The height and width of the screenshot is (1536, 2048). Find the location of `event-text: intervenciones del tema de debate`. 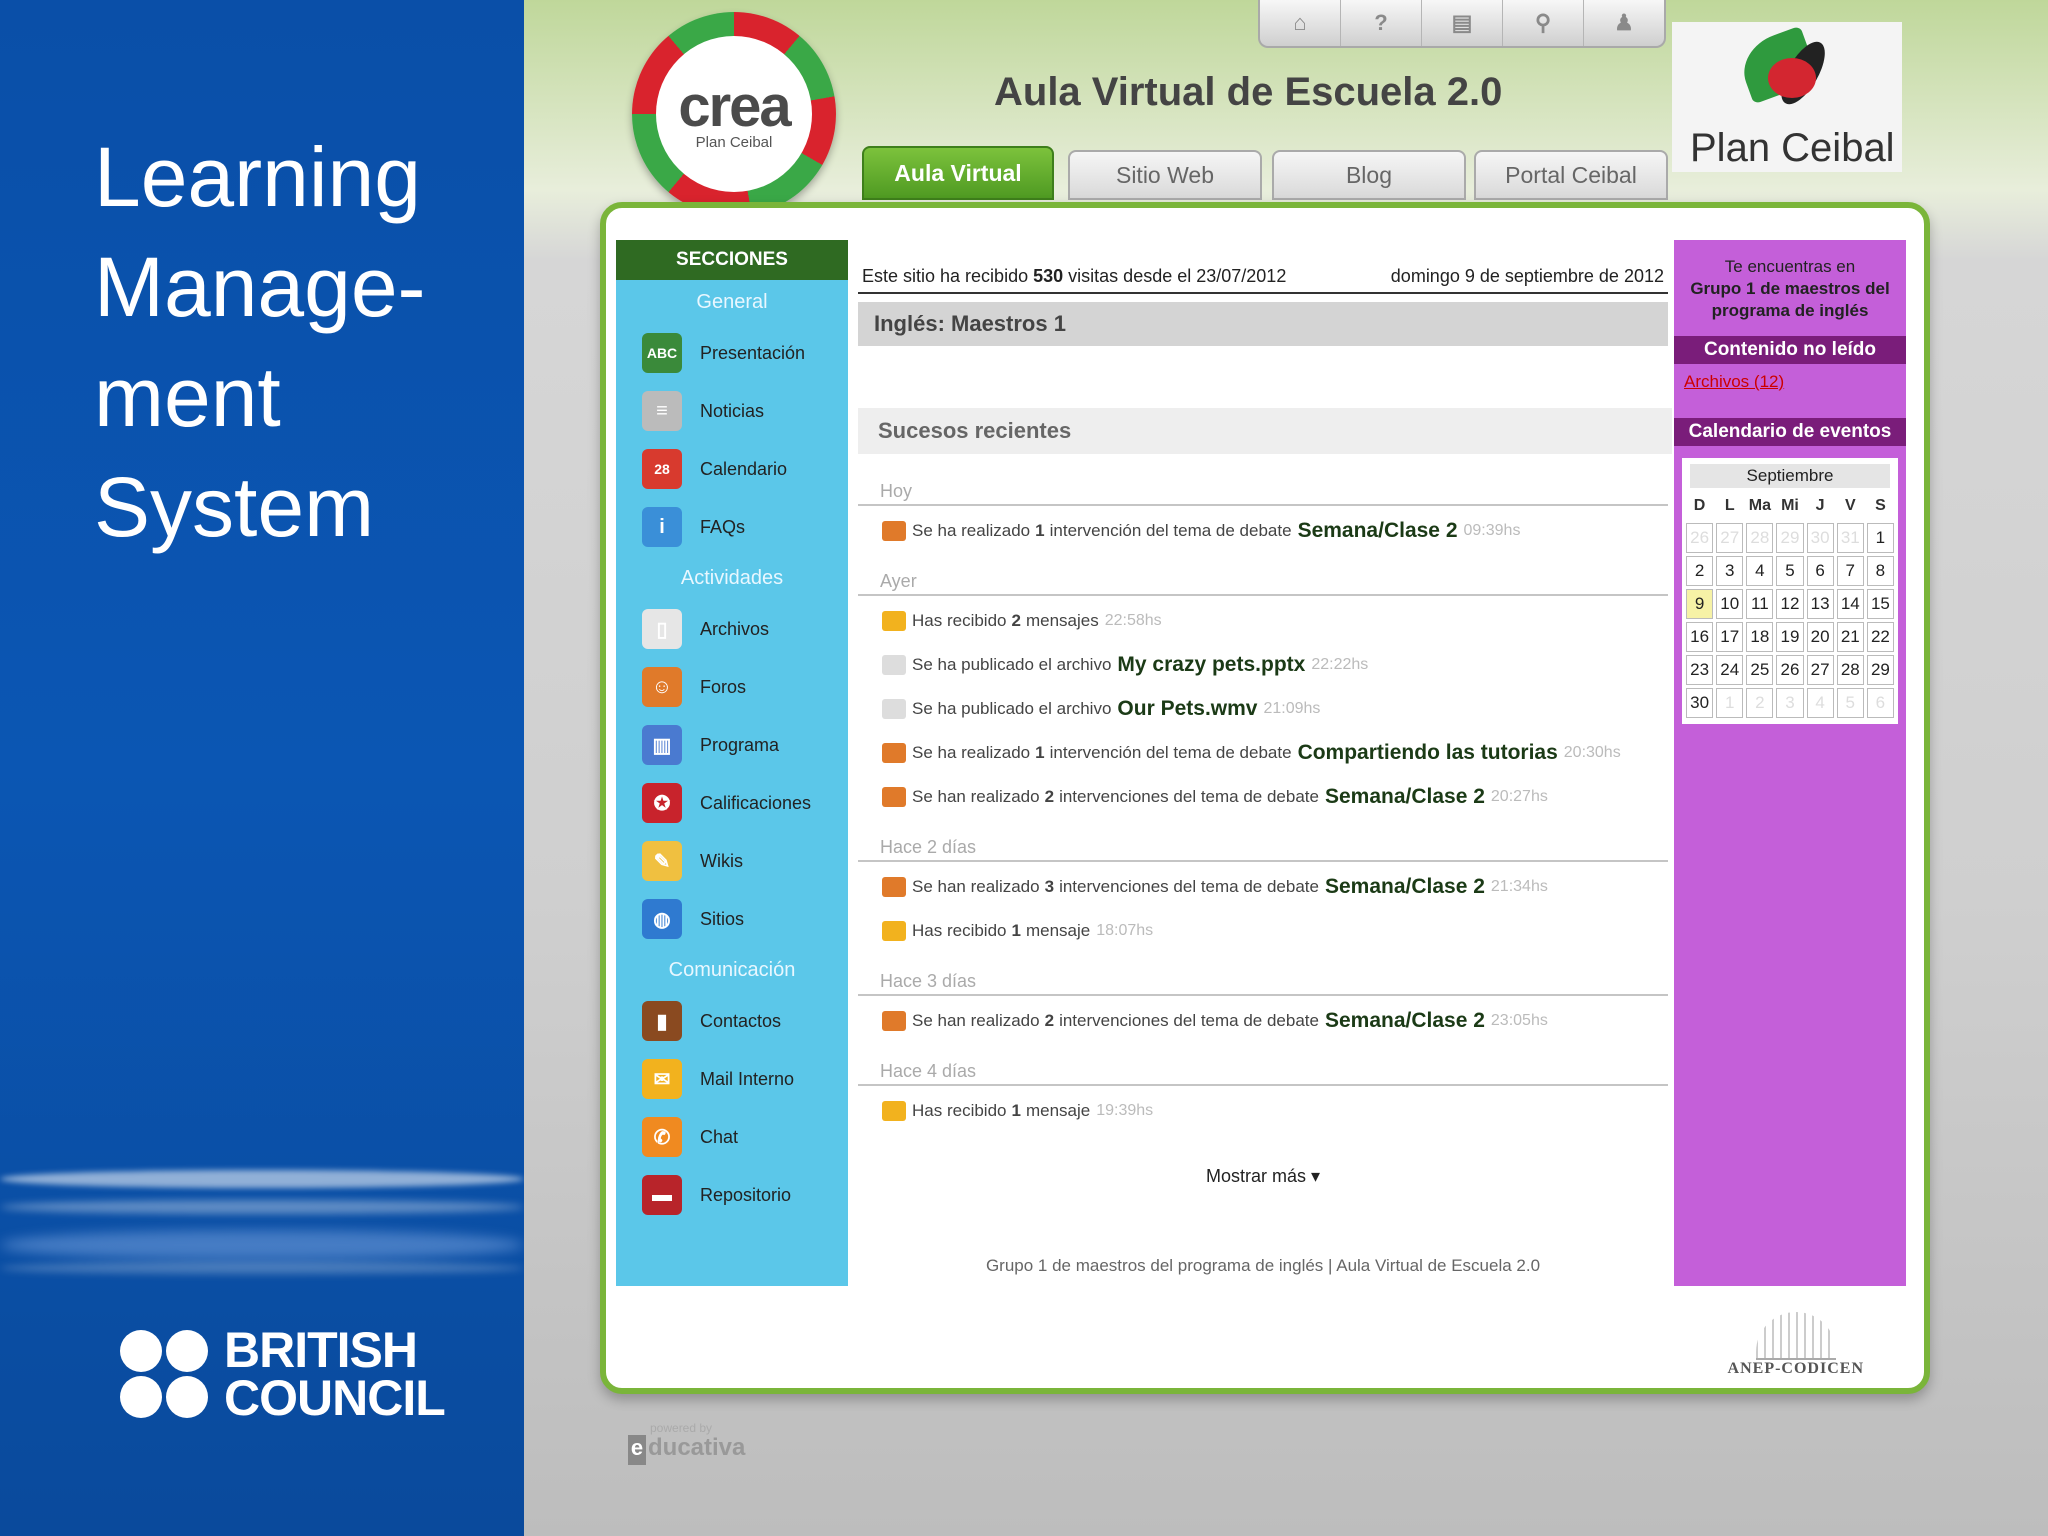

event-text: intervenciones del tema de debate is located at coordinates (1189, 1020).